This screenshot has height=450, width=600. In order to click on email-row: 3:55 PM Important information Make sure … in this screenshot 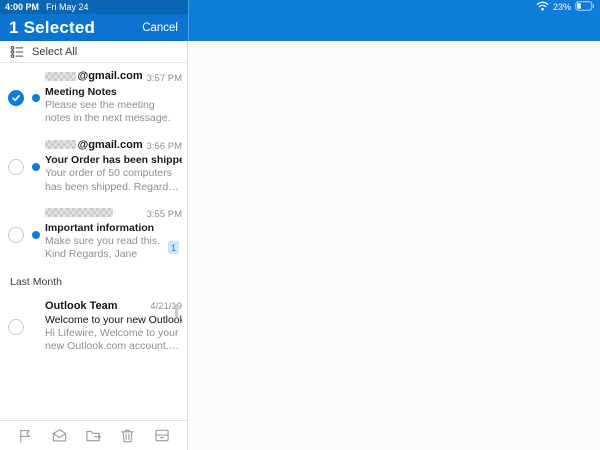, I will do `click(93, 234)`.